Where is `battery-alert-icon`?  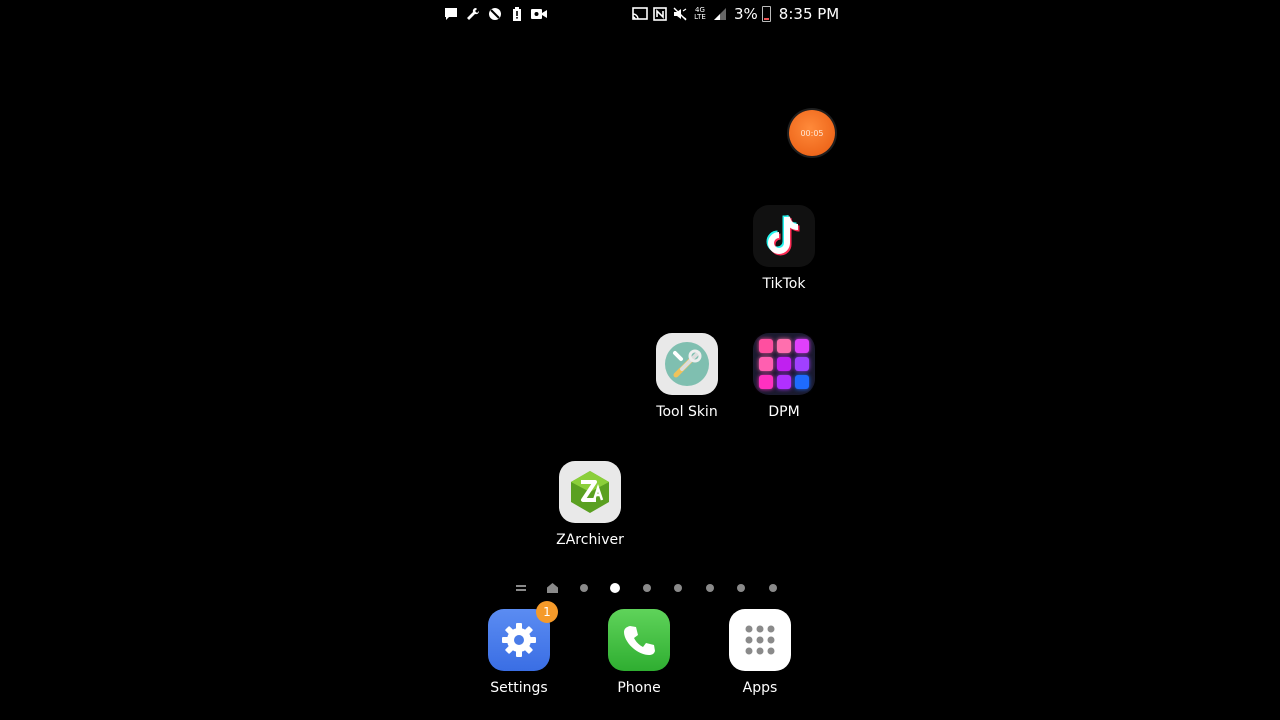 battery-alert-icon is located at coordinates (517, 14).